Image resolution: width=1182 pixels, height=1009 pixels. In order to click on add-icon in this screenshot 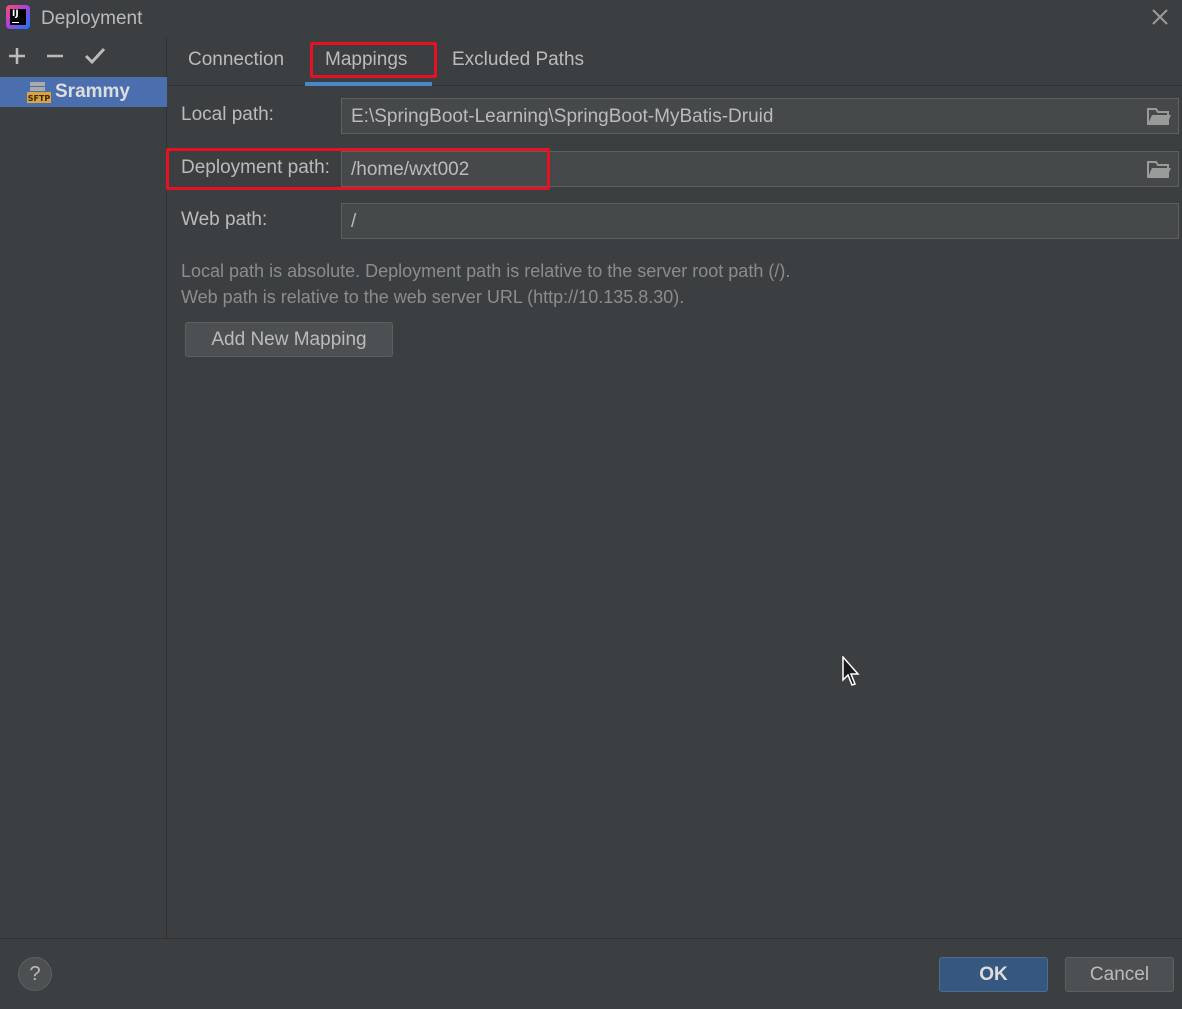, I will do `click(17, 56)`.